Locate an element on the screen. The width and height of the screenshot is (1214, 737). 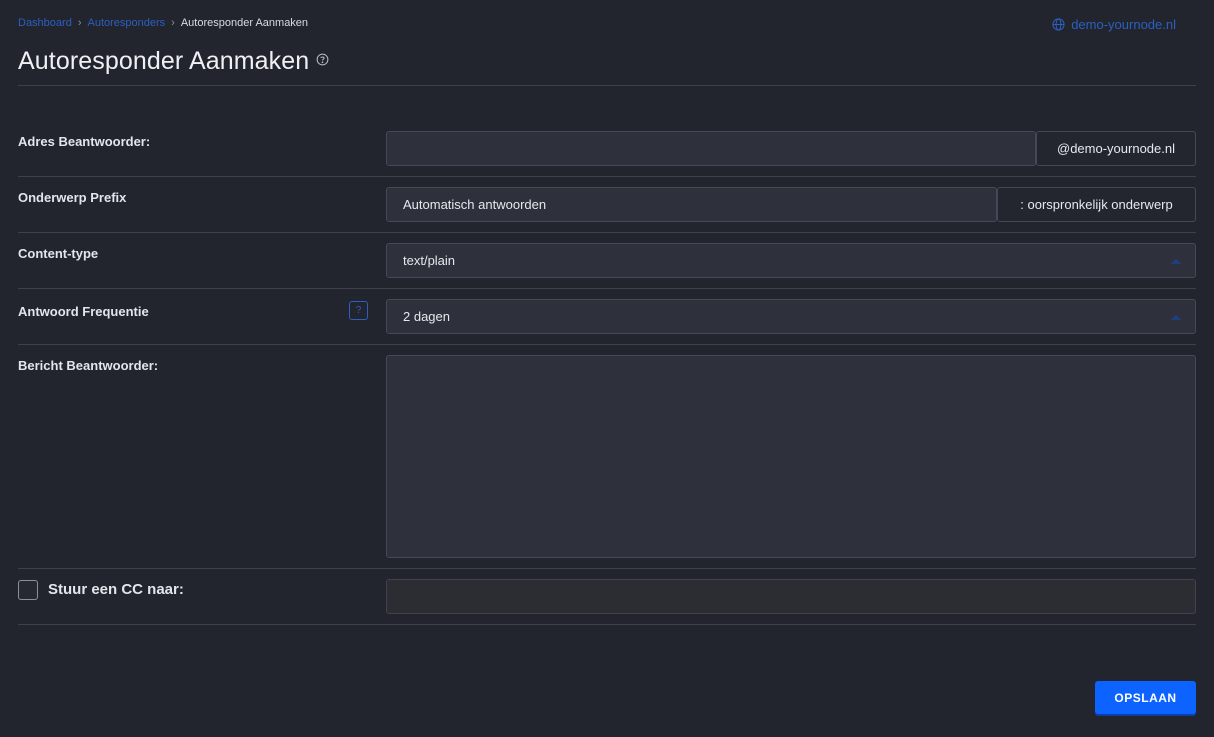
frequency-value: 2 dagen is located at coordinates (426, 316).